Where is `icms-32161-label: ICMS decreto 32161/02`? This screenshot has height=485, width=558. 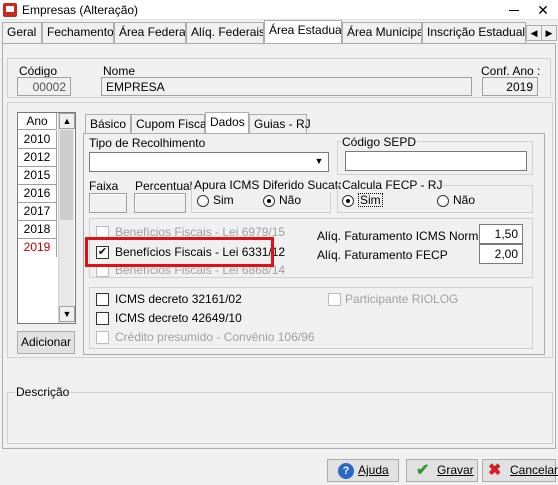
icms-32161-label: ICMS decreto 32161/02 is located at coordinates (178, 299).